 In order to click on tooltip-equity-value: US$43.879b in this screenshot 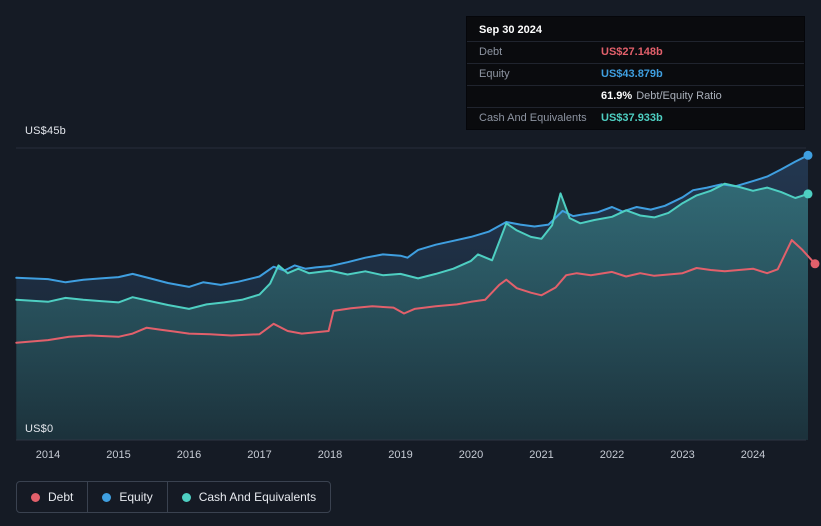, I will do `click(632, 74)`.